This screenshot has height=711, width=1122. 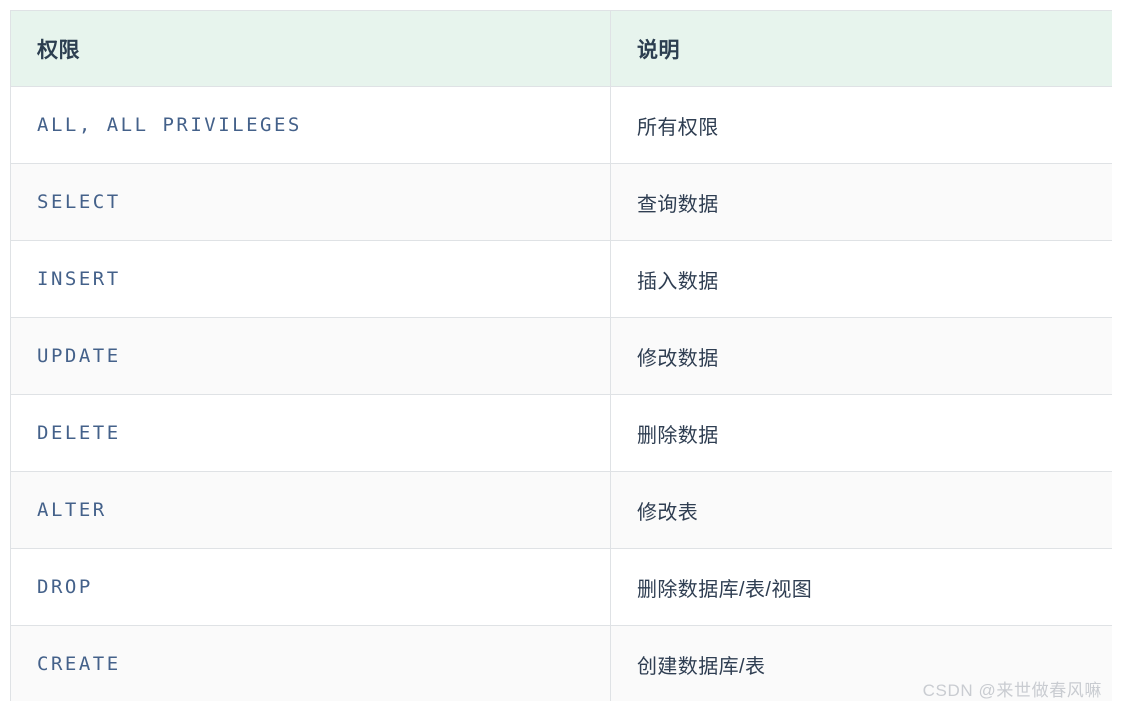 What do you see at coordinates (310, 663) in the screenshot?
I see `cell-privilege: CREATE` at bounding box center [310, 663].